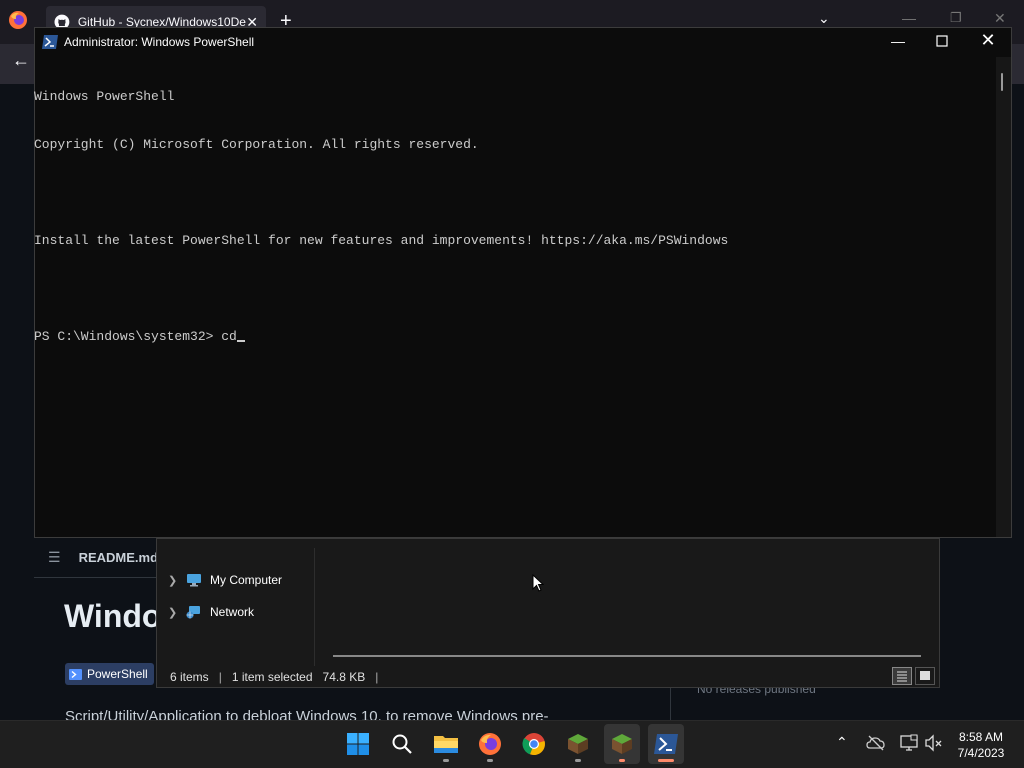 The height and width of the screenshot is (768, 1024). I want to click on powershell-taskbar-button, so click(666, 744).